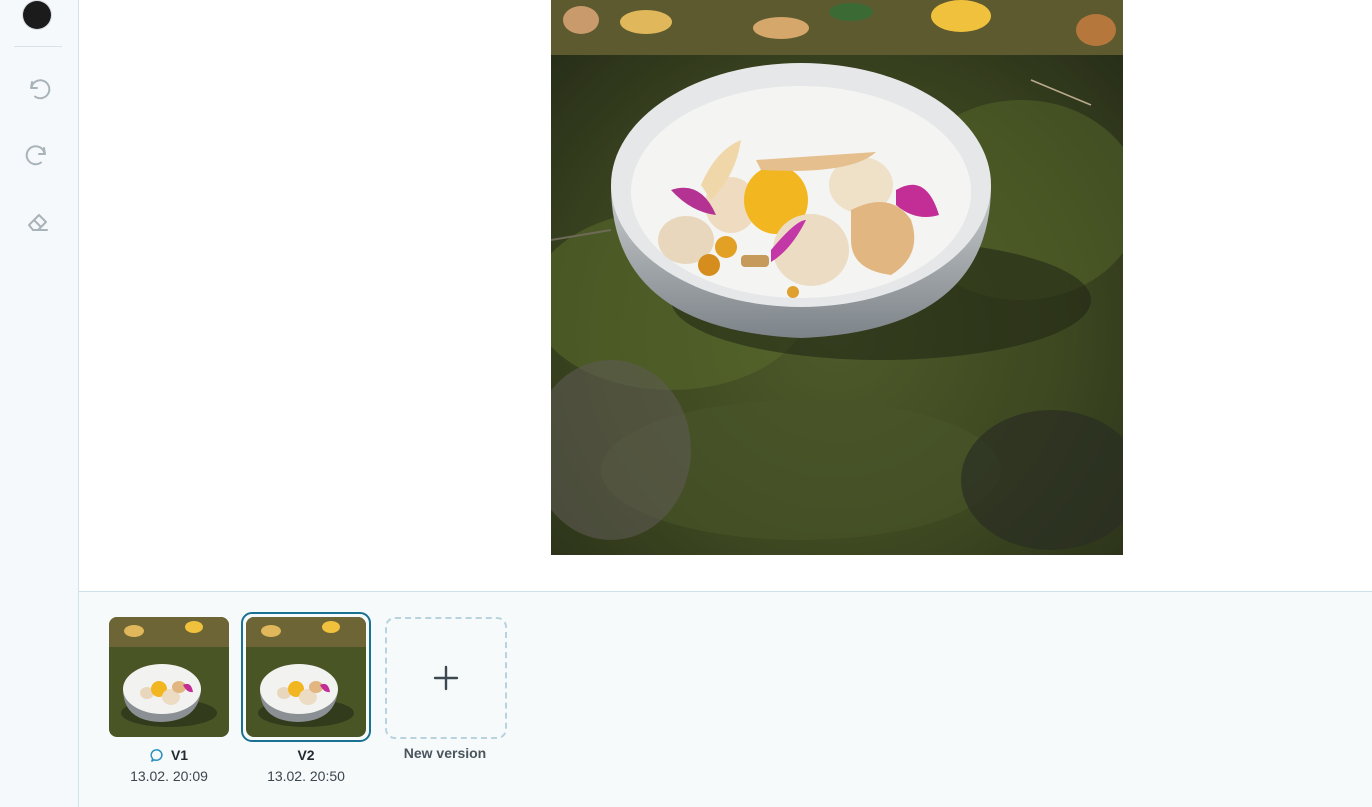 Image resolution: width=1372 pixels, height=807 pixels. Describe the element at coordinates (38, 46) in the screenshot. I see `toolbar-divider` at that location.